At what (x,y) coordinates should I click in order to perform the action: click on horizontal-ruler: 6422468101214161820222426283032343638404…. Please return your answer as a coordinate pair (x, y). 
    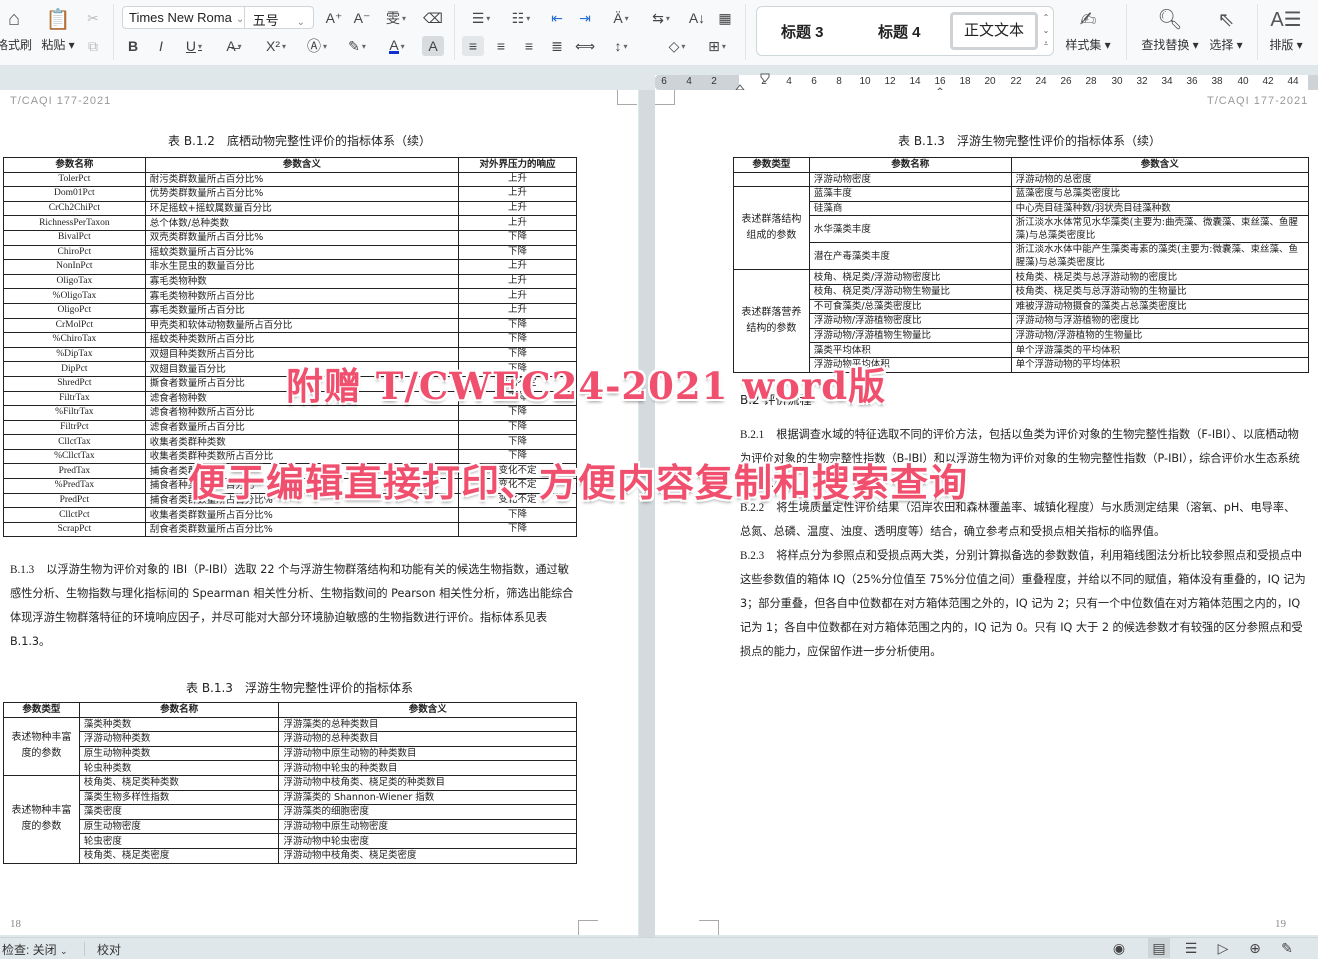
    Looking at the image, I should click on (986, 82).